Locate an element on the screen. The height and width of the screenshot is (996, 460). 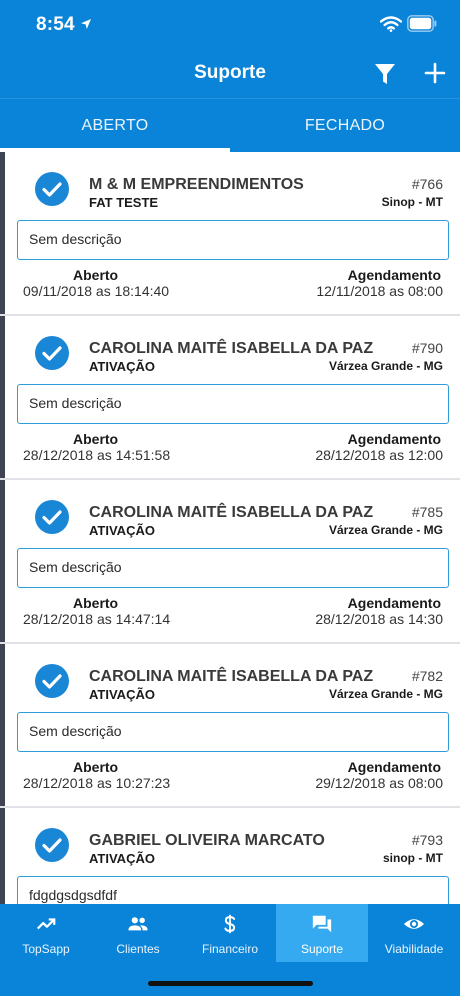
ticket-type: FAT TESTE is located at coordinates (124, 202).